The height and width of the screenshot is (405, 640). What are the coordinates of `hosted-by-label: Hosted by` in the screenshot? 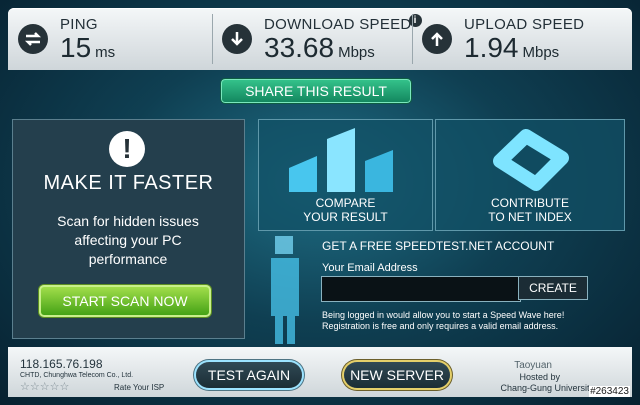 It's located at (539, 377).